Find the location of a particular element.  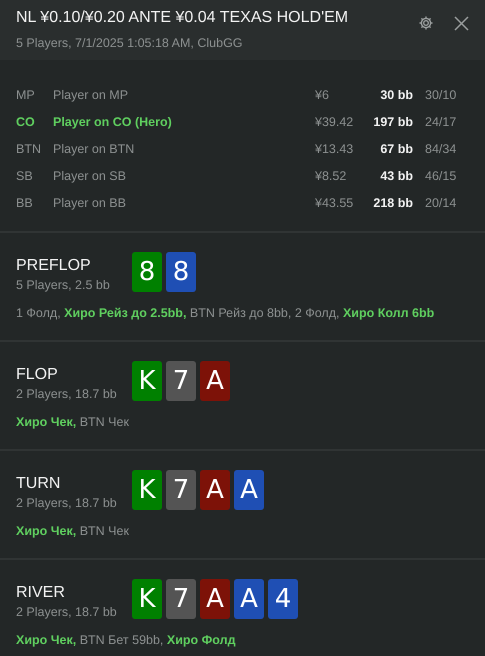

player-stats: 24/17 is located at coordinates (441, 122).